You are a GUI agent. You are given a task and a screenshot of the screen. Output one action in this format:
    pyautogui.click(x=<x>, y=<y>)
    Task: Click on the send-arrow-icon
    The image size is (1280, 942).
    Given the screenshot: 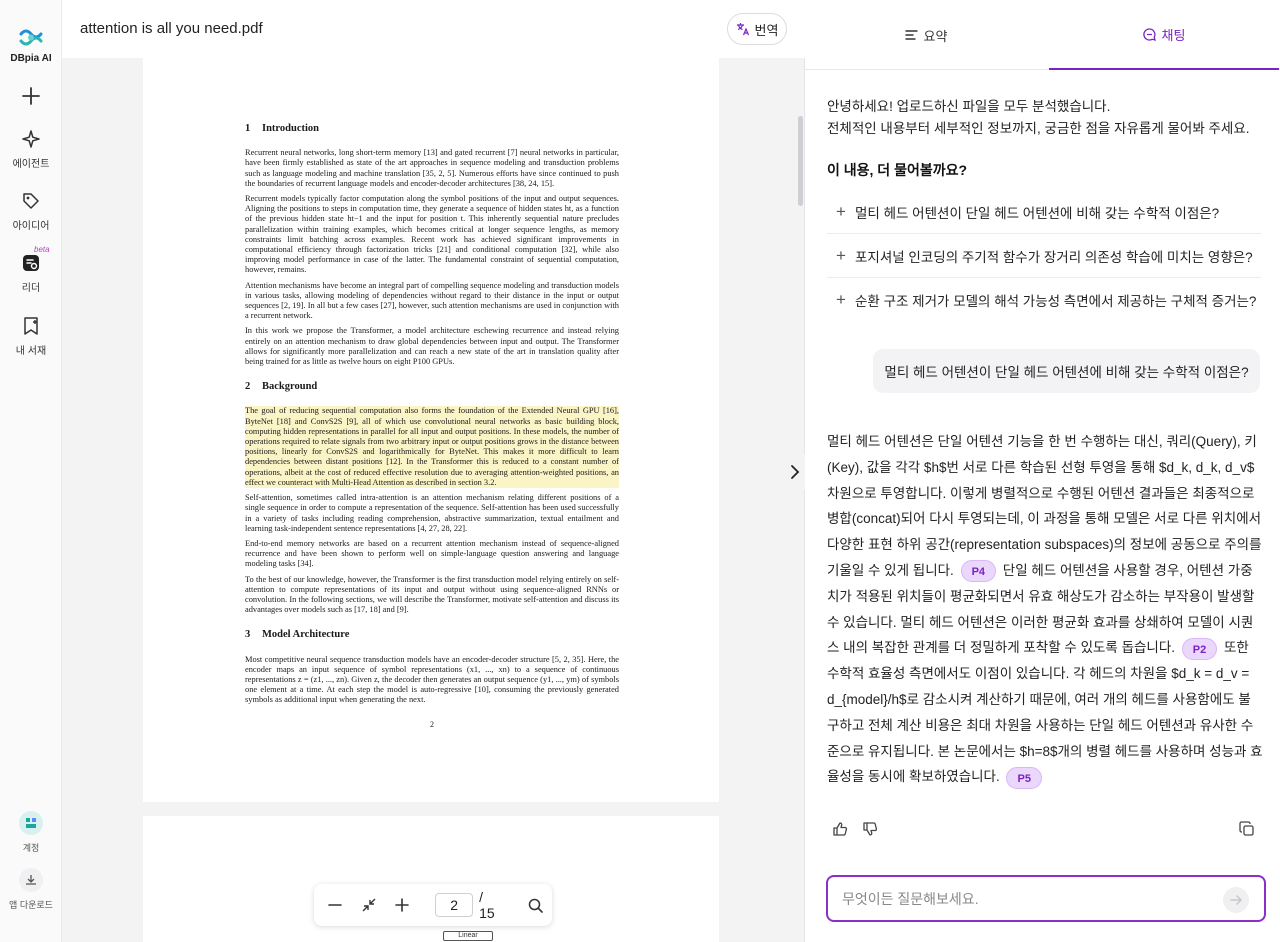 What is the action you would take?
    pyautogui.click(x=1236, y=900)
    